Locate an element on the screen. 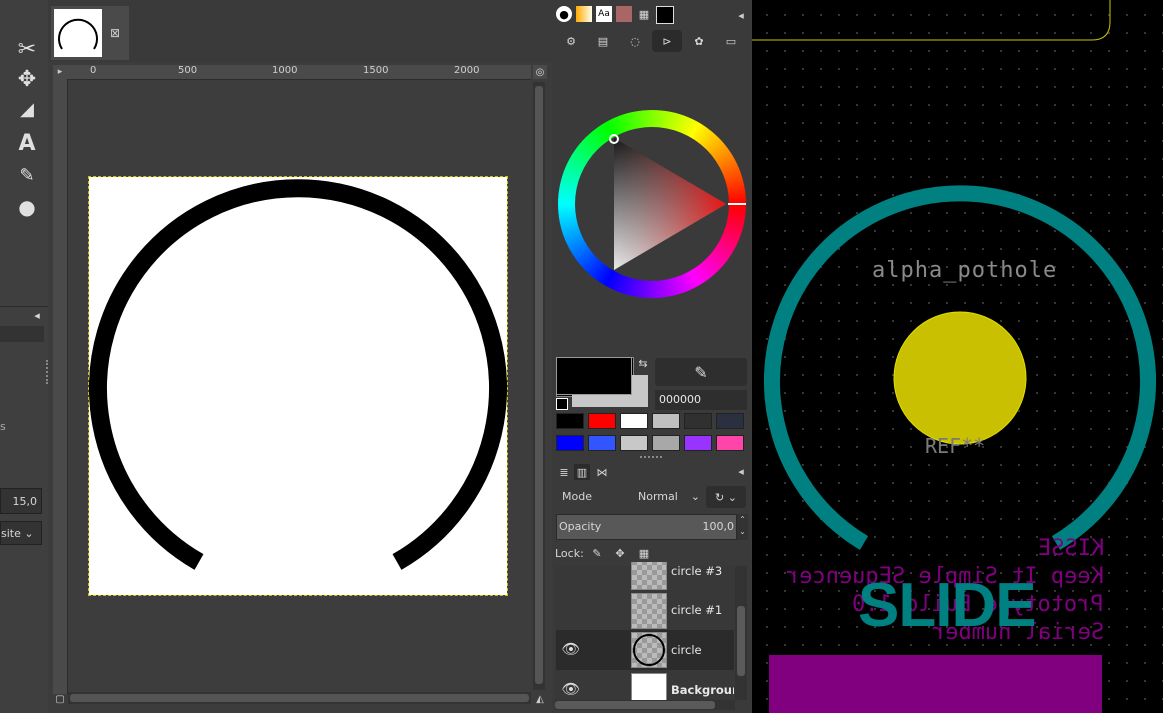  horizontal-scrollbar is located at coordinates (299, 698).